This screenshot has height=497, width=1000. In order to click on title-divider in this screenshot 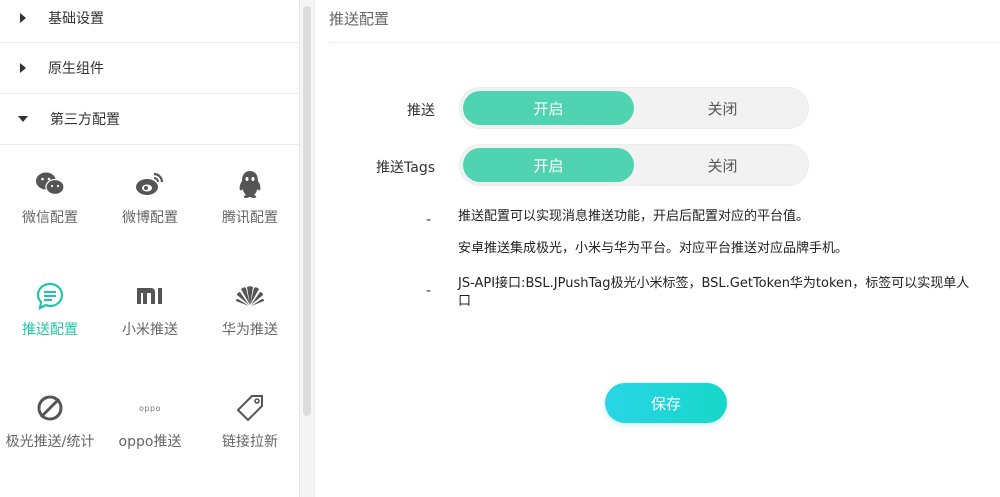, I will do `click(664, 42)`.